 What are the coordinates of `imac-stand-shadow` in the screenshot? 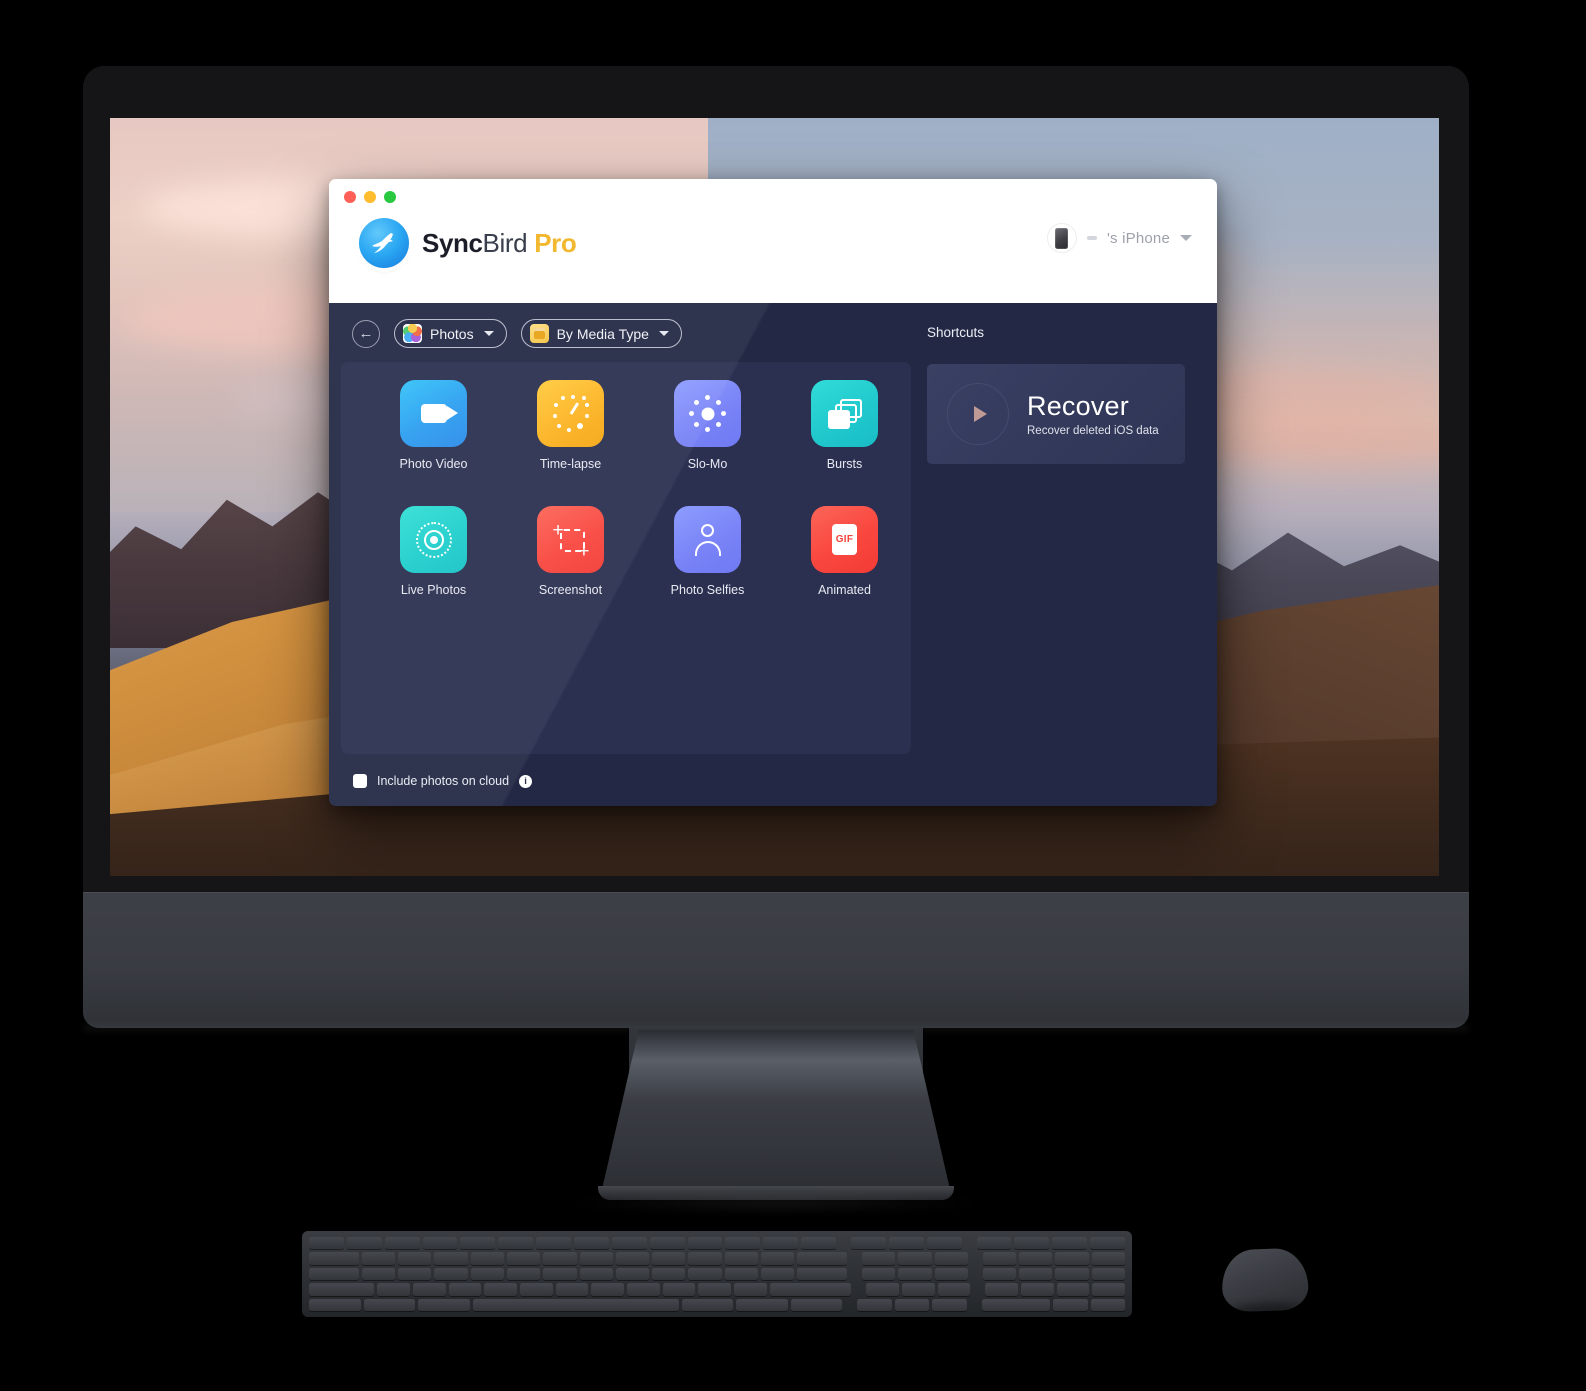 It's located at (775, 1203).